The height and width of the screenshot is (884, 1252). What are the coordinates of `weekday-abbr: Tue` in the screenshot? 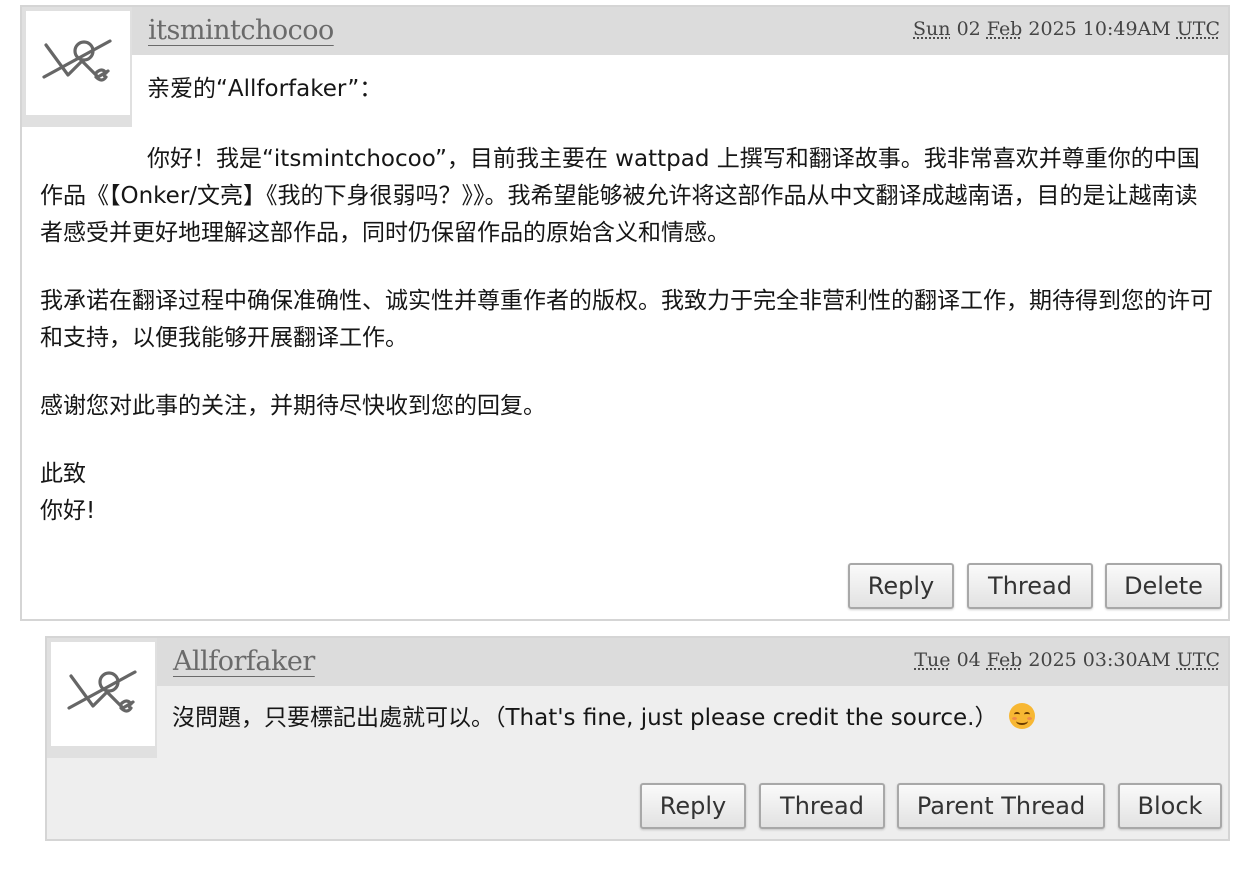 It's located at (932, 660).